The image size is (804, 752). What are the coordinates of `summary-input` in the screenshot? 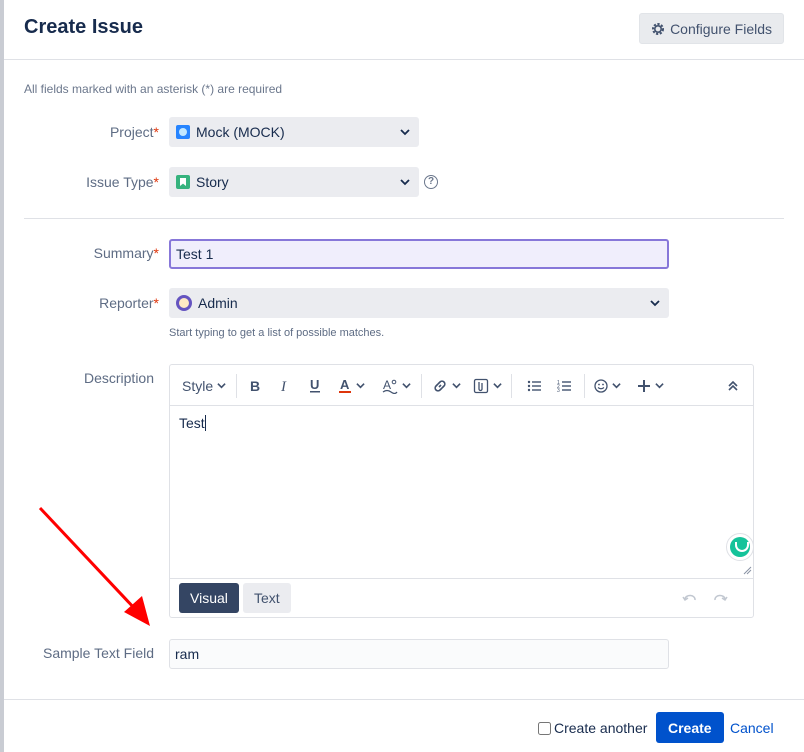 It's located at (419, 254).